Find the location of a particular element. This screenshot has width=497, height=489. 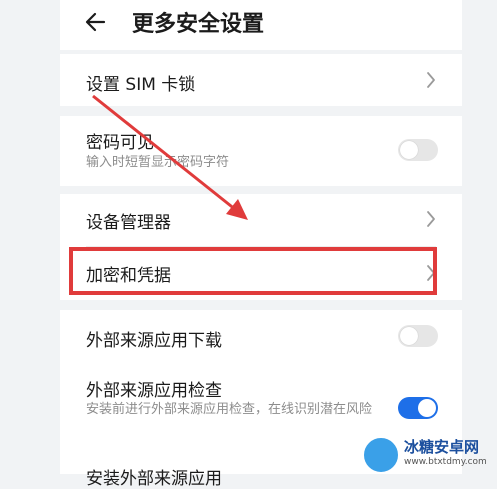

watermark-logo-icon is located at coordinates (381, 455).